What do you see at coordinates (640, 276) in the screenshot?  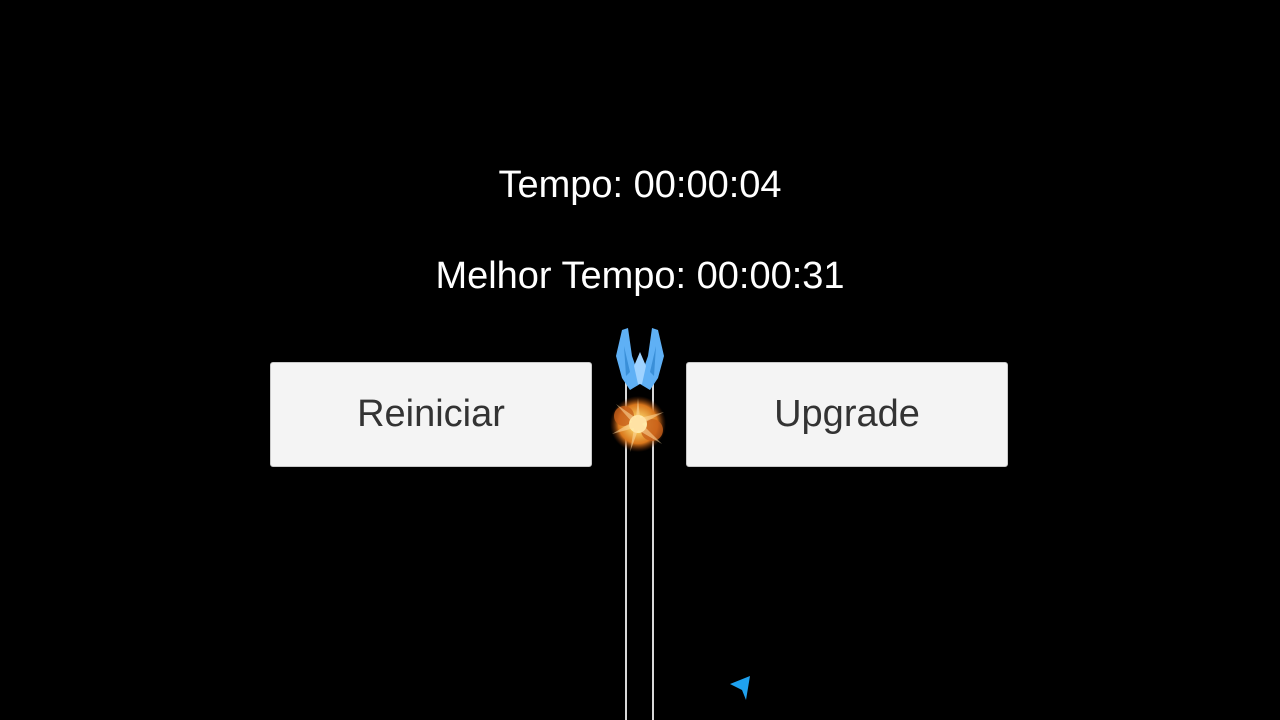 I see `best-time-label: Melhor Tempo: 00:00:31` at bounding box center [640, 276].